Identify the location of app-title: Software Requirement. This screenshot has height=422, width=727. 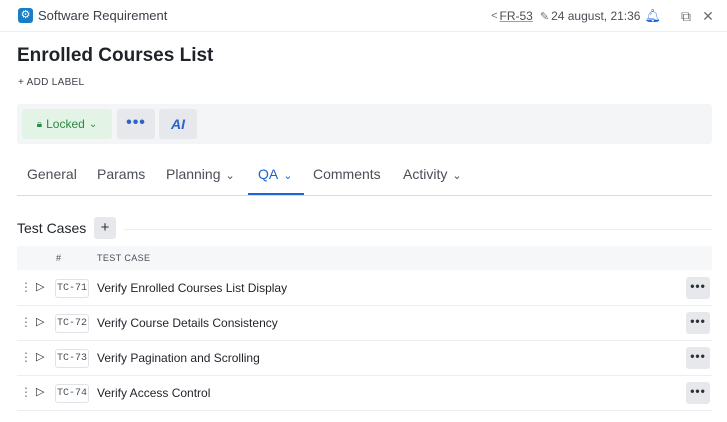
(103, 15).